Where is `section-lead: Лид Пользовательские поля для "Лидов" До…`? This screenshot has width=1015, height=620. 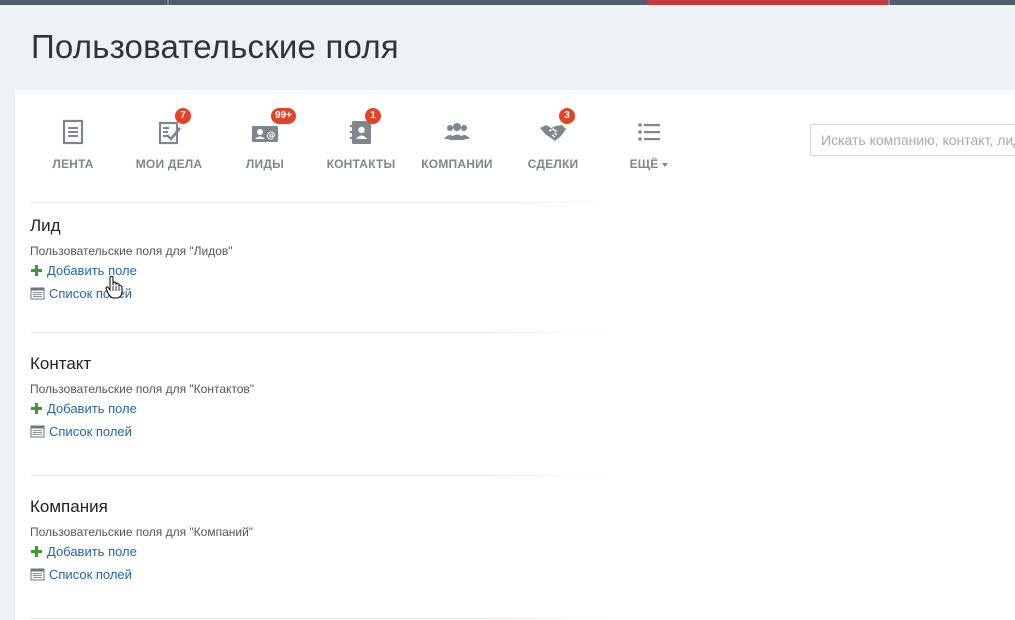 section-lead: Лид Пользовательские поля для "Лидов" До… is located at coordinates (330, 260).